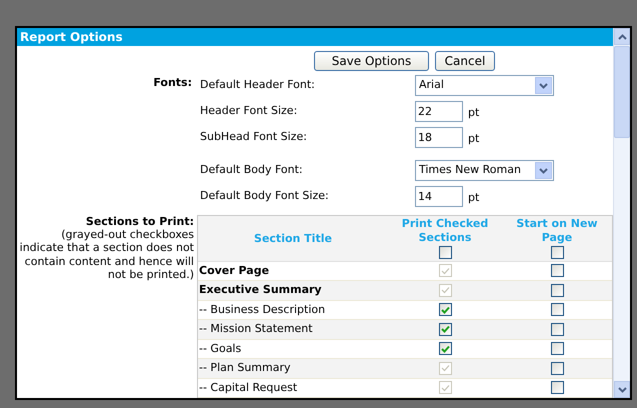 The height and width of the screenshot is (408, 637). Describe the element at coordinates (622, 36) in the screenshot. I see `scroll-up-icon` at that location.